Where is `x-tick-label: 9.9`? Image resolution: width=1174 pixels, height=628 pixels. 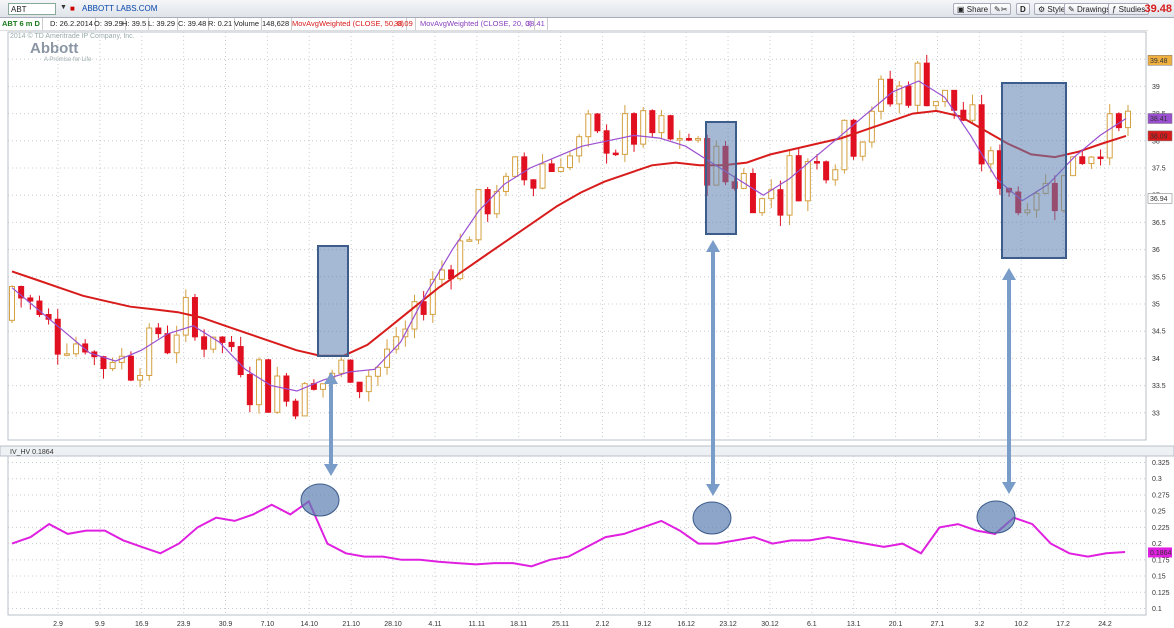 x-tick-label: 9.9 is located at coordinates (100, 624).